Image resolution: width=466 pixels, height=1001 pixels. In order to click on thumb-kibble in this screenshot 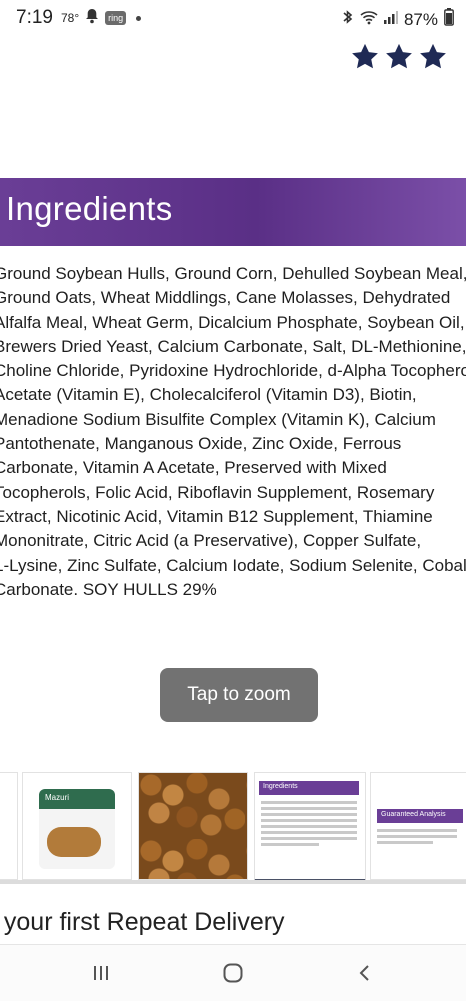, I will do `click(193, 826)`.